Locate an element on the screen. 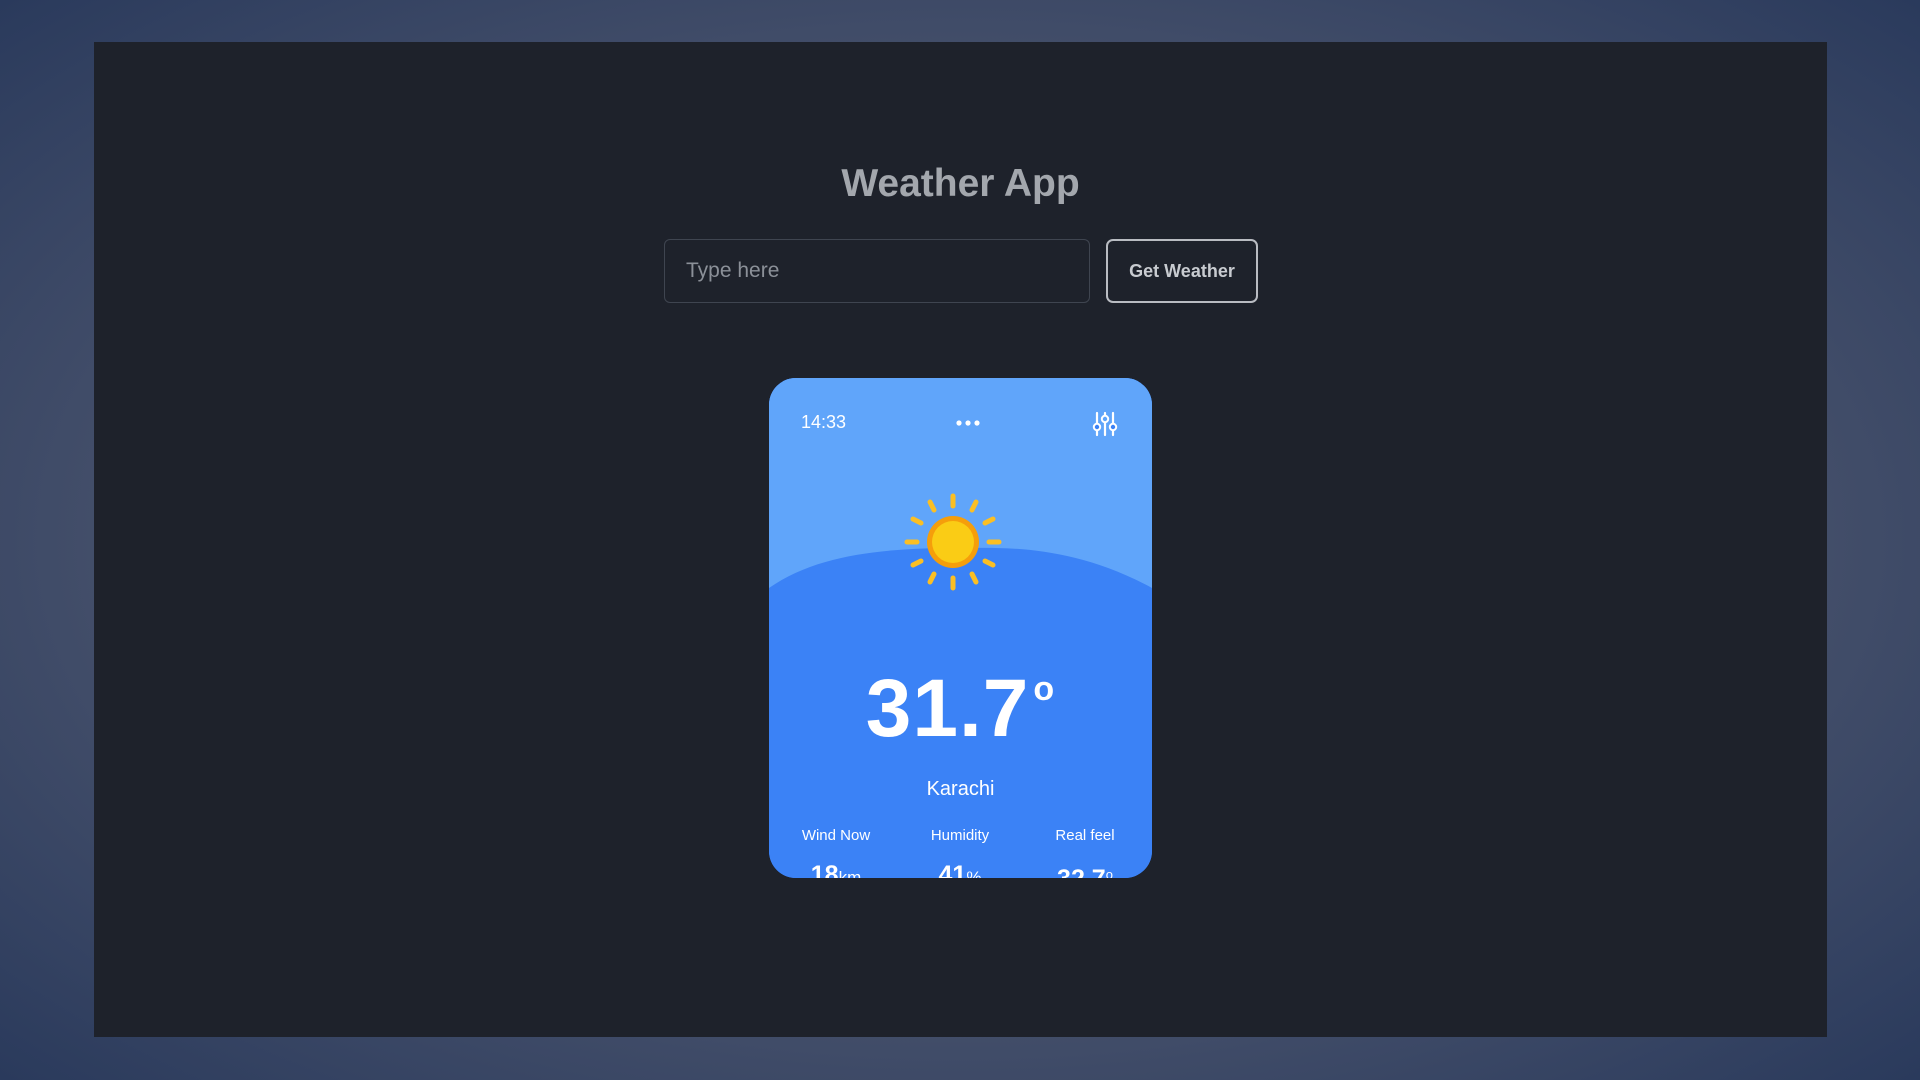  stat-label: Wind Now is located at coordinates (836, 835).